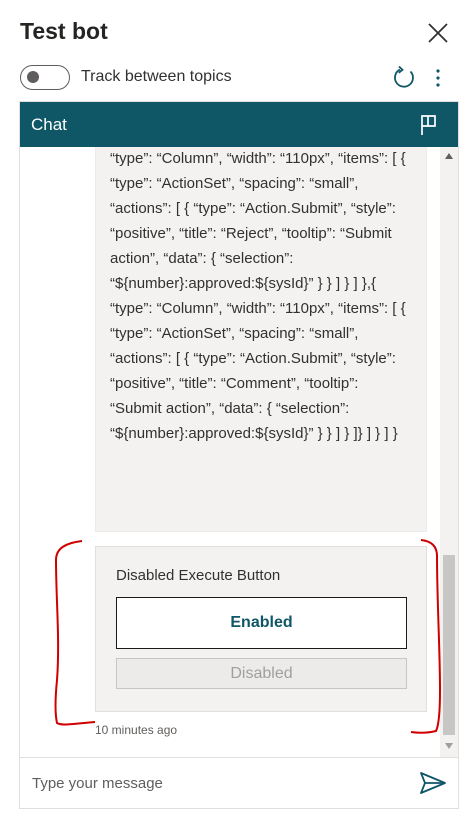 The image size is (463, 813). What do you see at coordinates (449, 156) in the screenshot?
I see `scroll-up-arrow-icon` at bounding box center [449, 156].